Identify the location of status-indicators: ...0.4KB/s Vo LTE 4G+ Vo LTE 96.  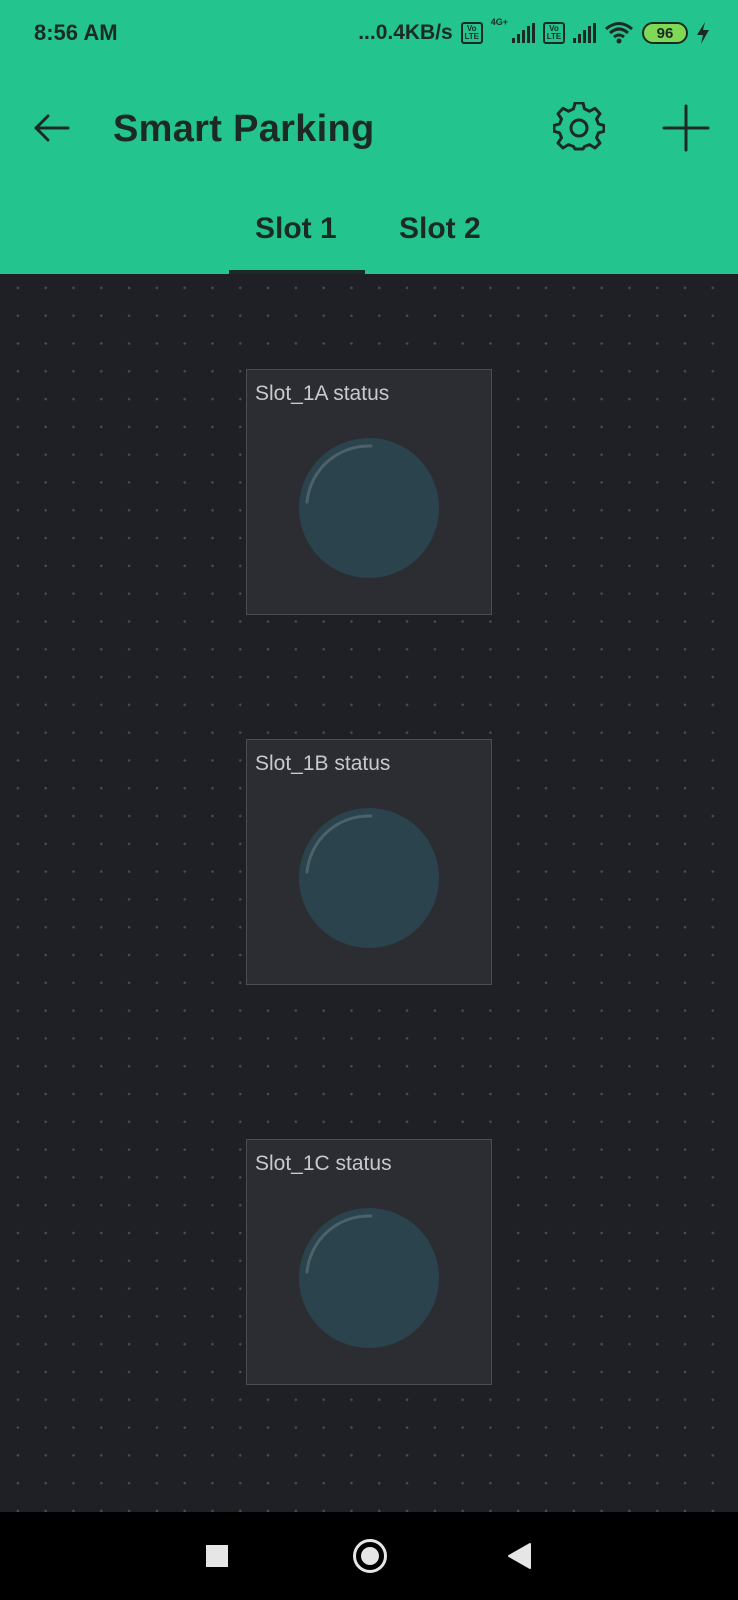
(534, 33).